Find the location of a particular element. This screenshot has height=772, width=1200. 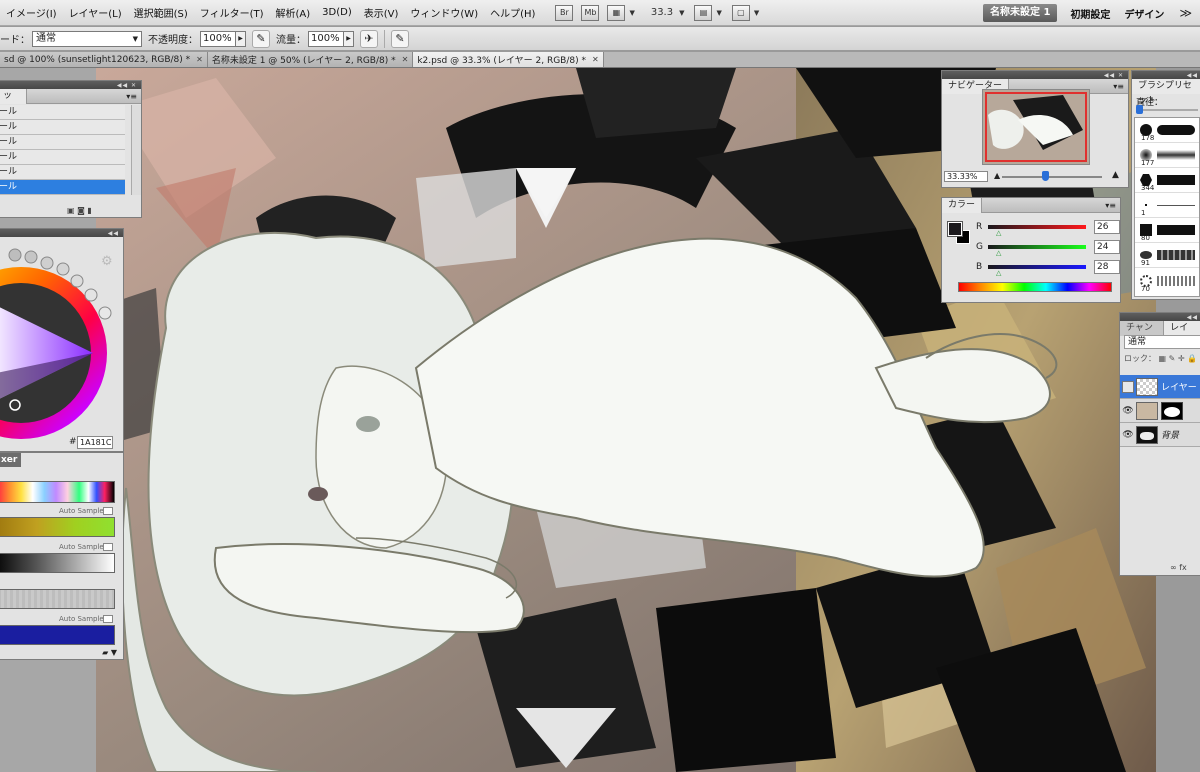

menu-layer: レイヤー(L) is located at coordinates (95, 12).